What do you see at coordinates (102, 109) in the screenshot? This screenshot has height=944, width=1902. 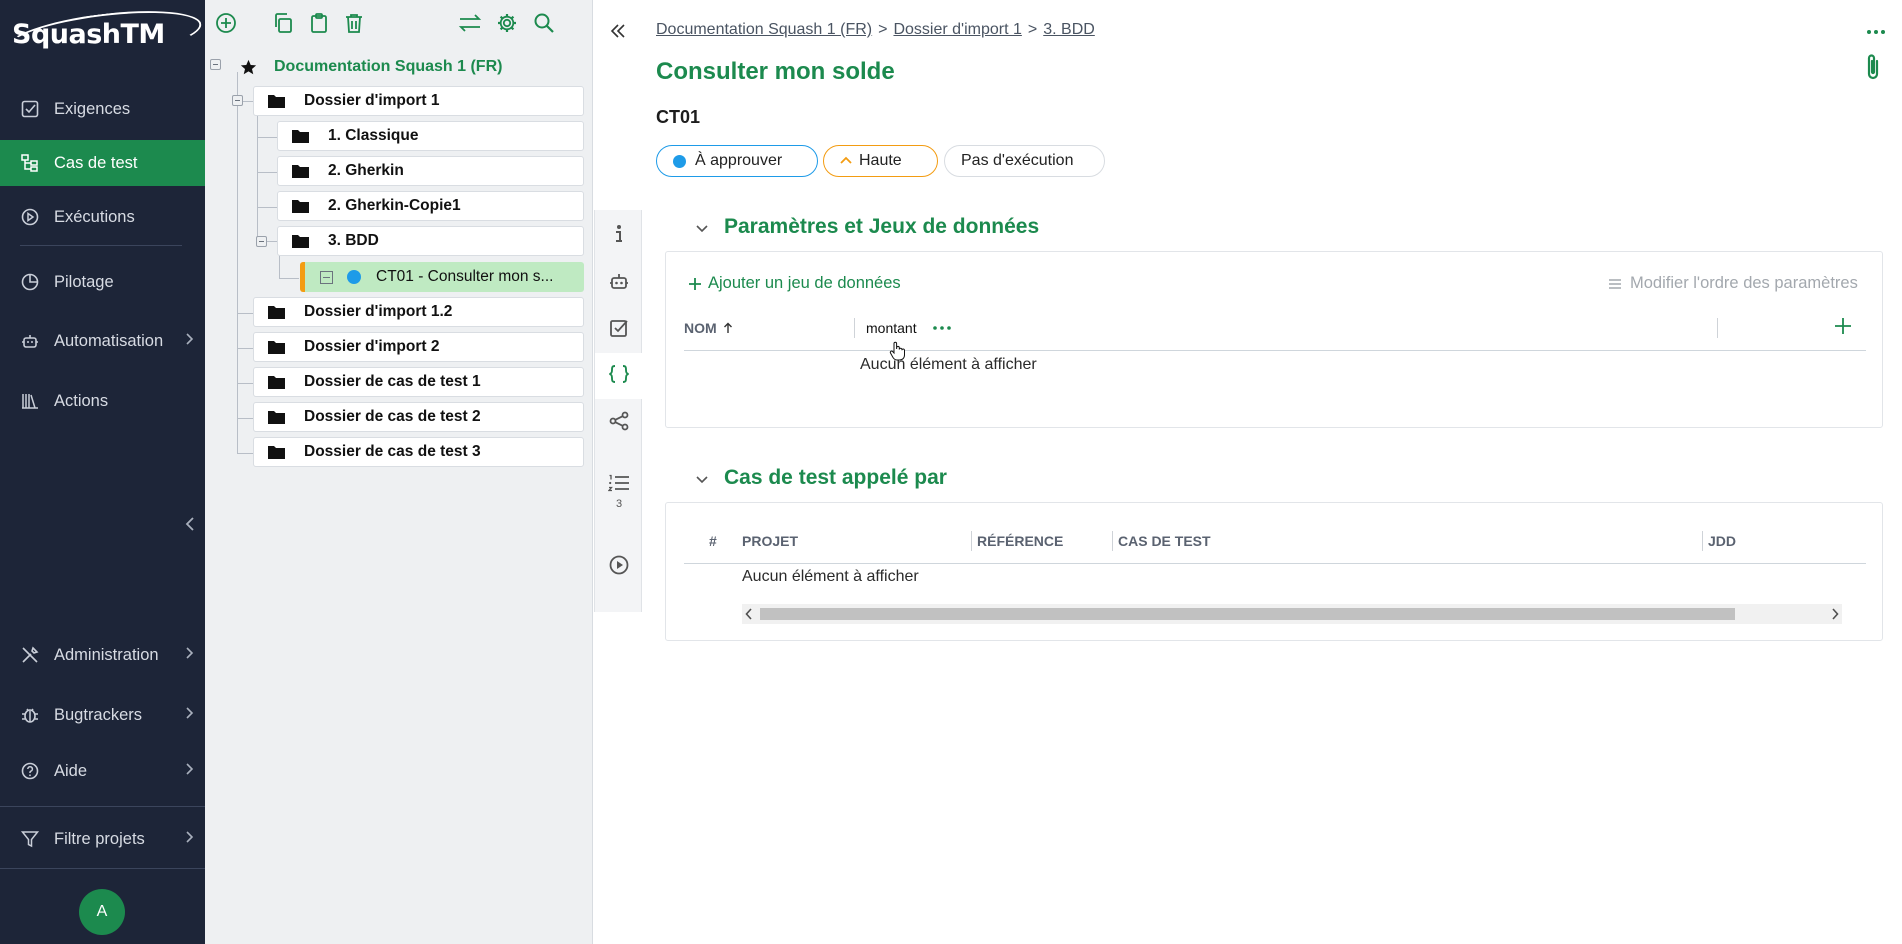 I see `nav-item-exigences: Exigences` at bounding box center [102, 109].